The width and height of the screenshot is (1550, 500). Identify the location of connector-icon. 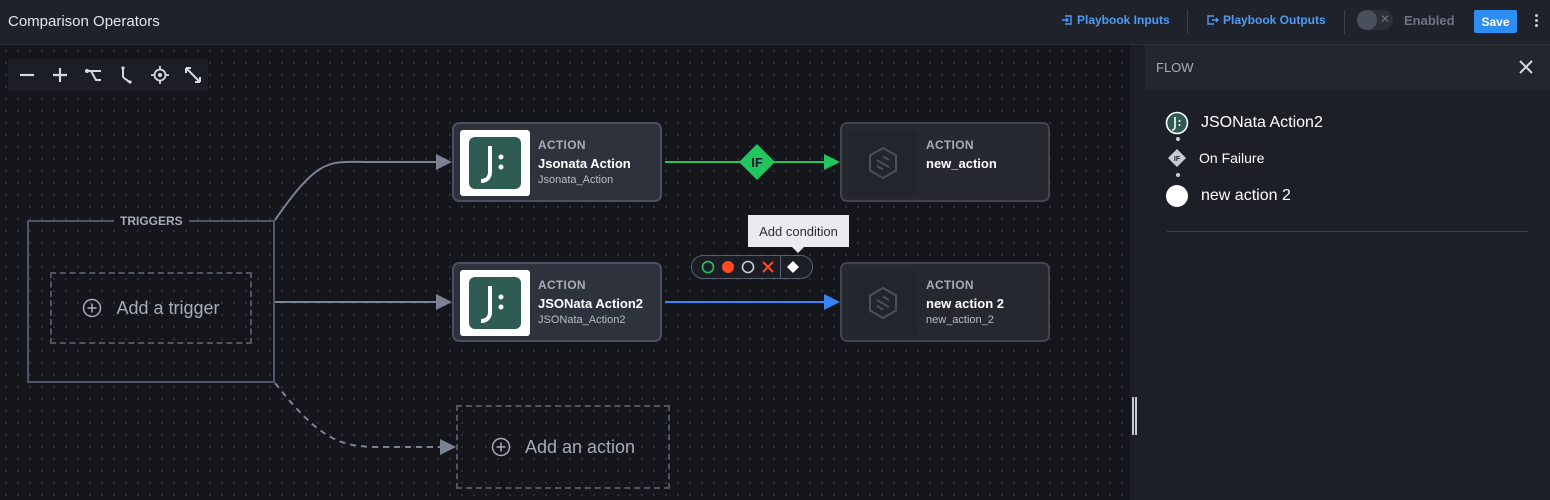
(126, 75).